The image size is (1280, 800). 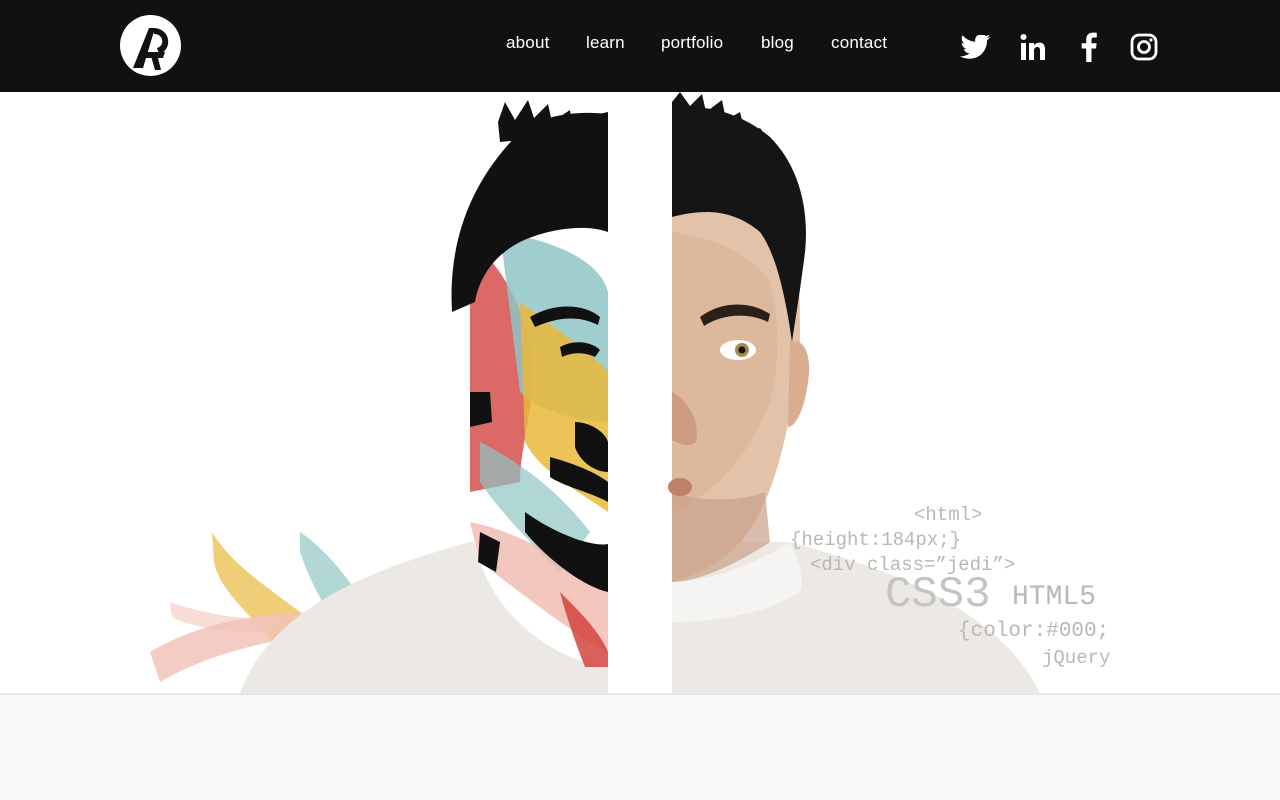 What do you see at coordinates (948, 515) in the screenshot?
I see `code-html-tag: <html>` at bounding box center [948, 515].